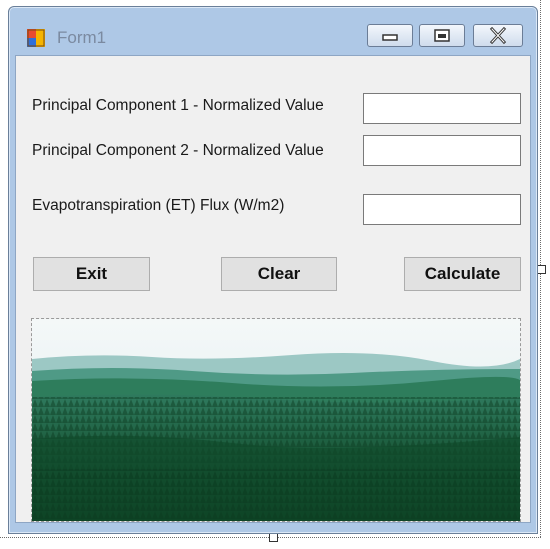 This screenshot has width=550, height=549. I want to click on pc2-label: Principal Component 2 - Normalized Value, so click(178, 150).